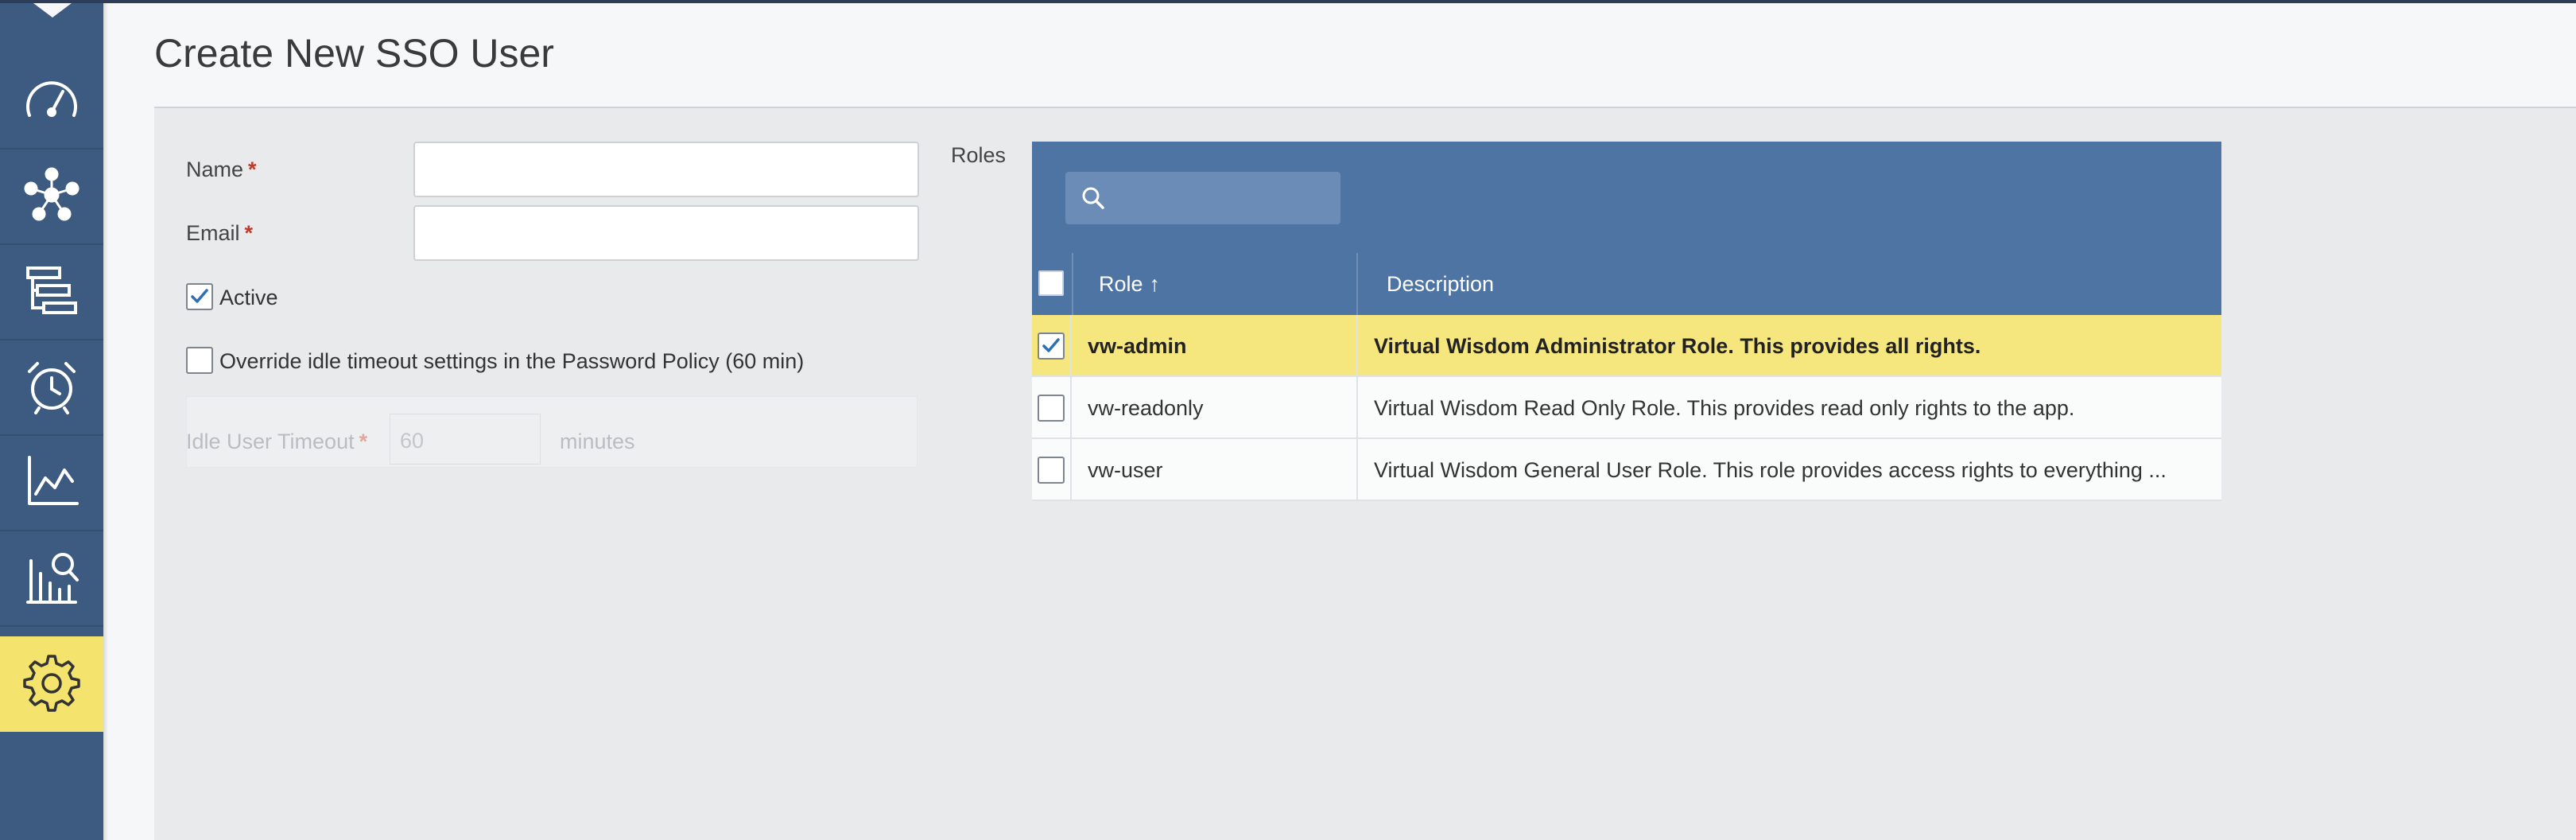 The image size is (2576, 840). What do you see at coordinates (200, 360) in the screenshot?
I see `override-timeout-checkbox` at bounding box center [200, 360].